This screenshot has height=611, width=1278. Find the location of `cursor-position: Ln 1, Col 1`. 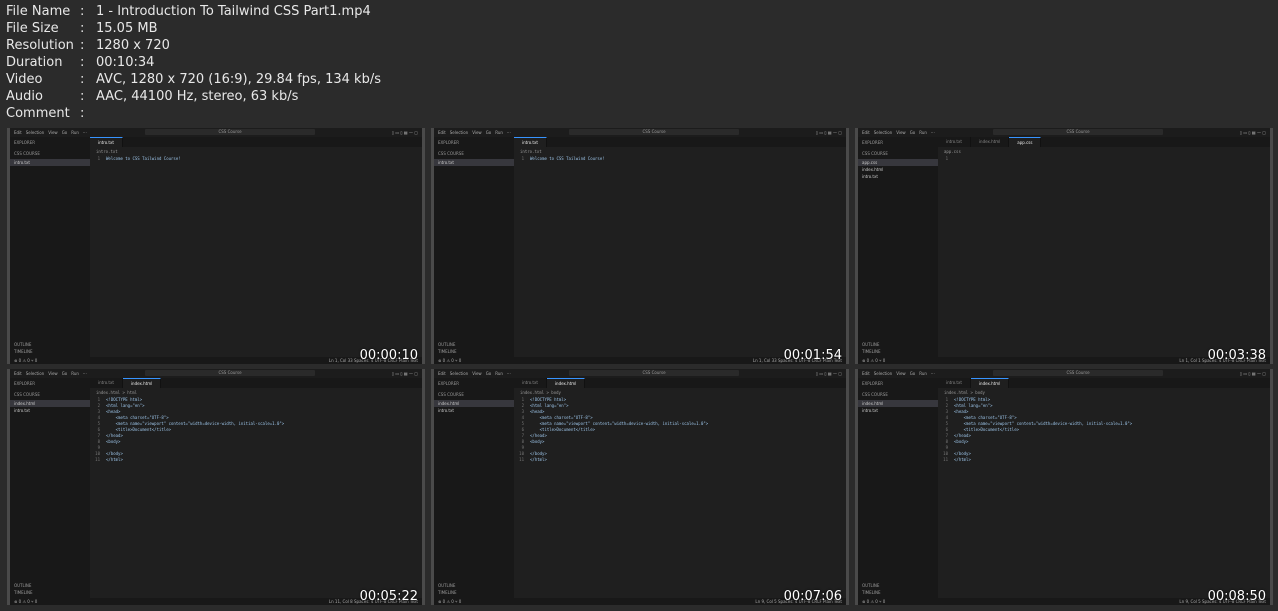

cursor-position: Ln 1, Col 1 is located at coordinates (1190, 360).